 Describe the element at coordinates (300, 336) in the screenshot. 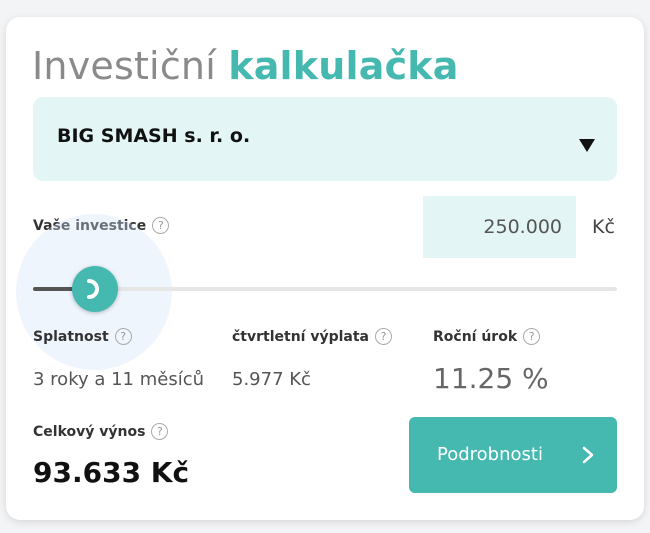

I see `payout-label: čtvrtletní výplata` at that location.